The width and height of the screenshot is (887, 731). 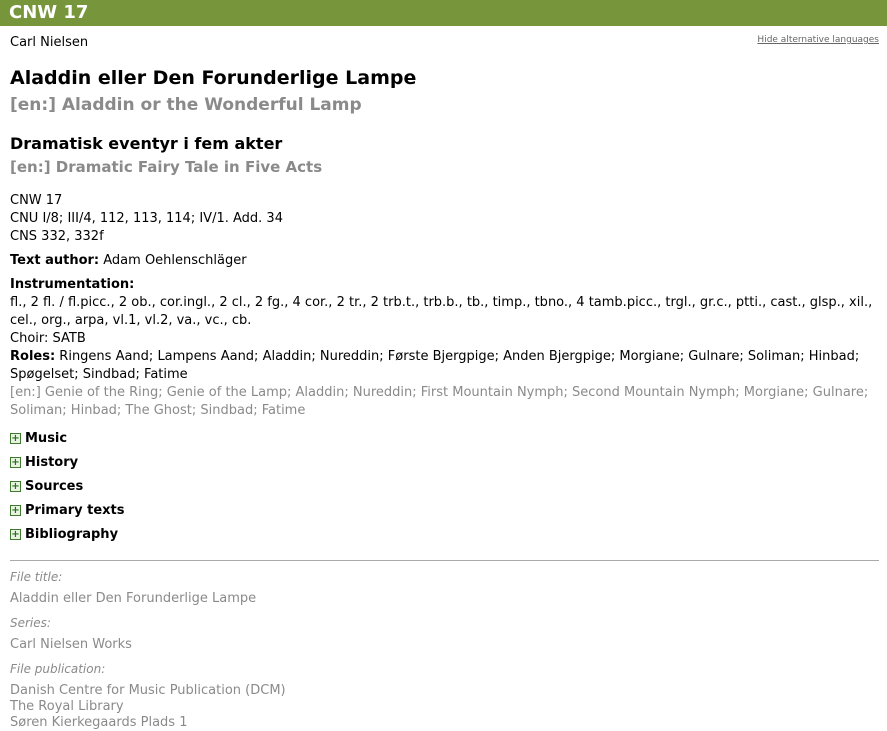 What do you see at coordinates (99, 722) in the screenshot?
I see `publication-line: Søren Kierkegaards Plads 1` at bounding box center [99, 722].